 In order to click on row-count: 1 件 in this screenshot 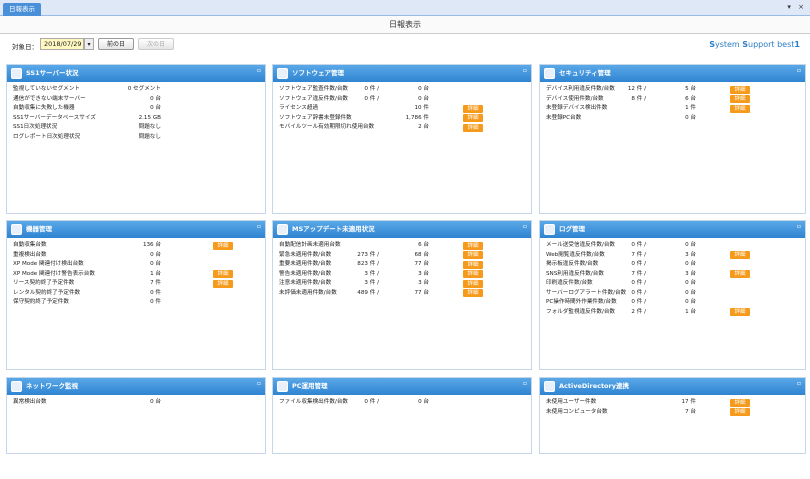, I will do `click(690, 108)`.